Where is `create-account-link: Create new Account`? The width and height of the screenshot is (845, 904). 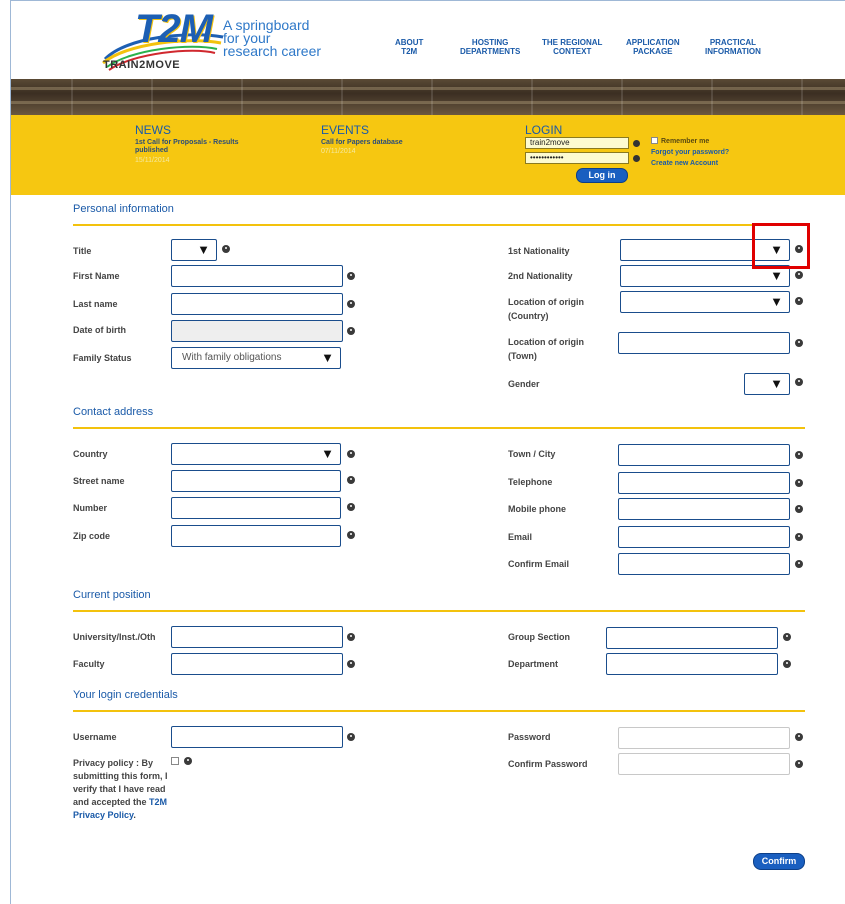 create-account-link: Create new Account is located at coordinates (684, 163).